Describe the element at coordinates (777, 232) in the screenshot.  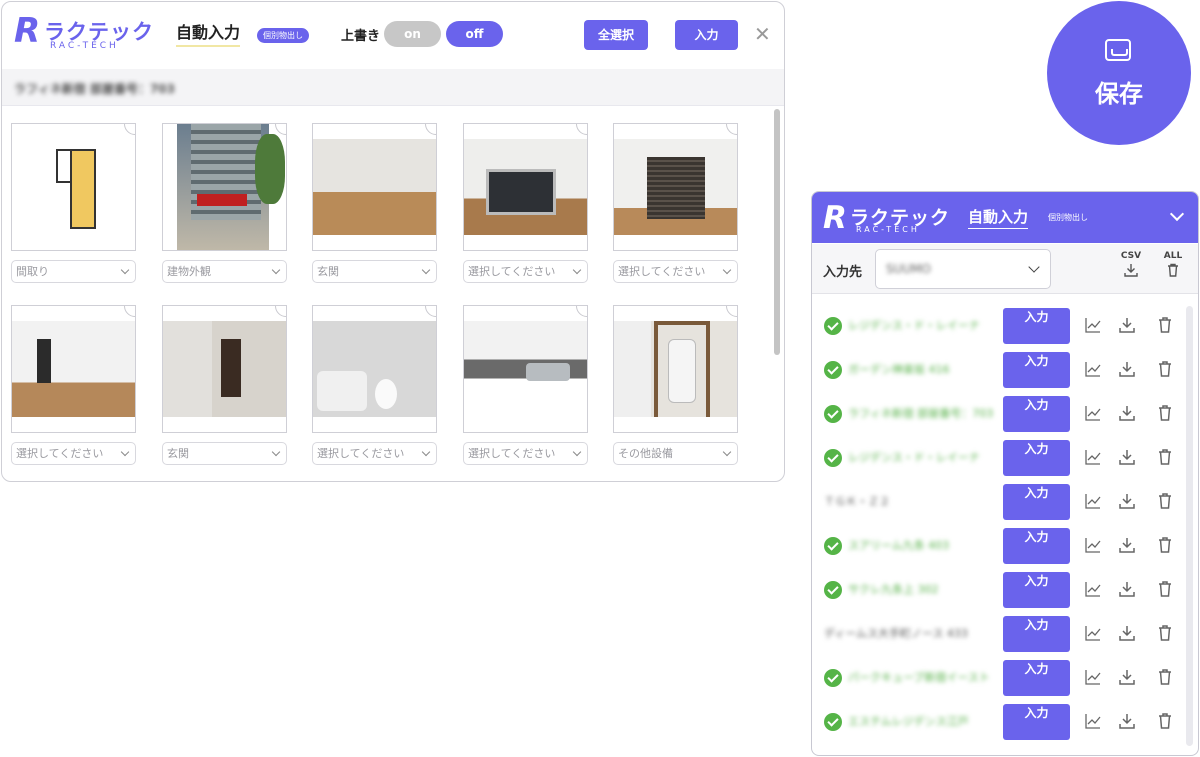
I see `grid-scrollbar` at that location.